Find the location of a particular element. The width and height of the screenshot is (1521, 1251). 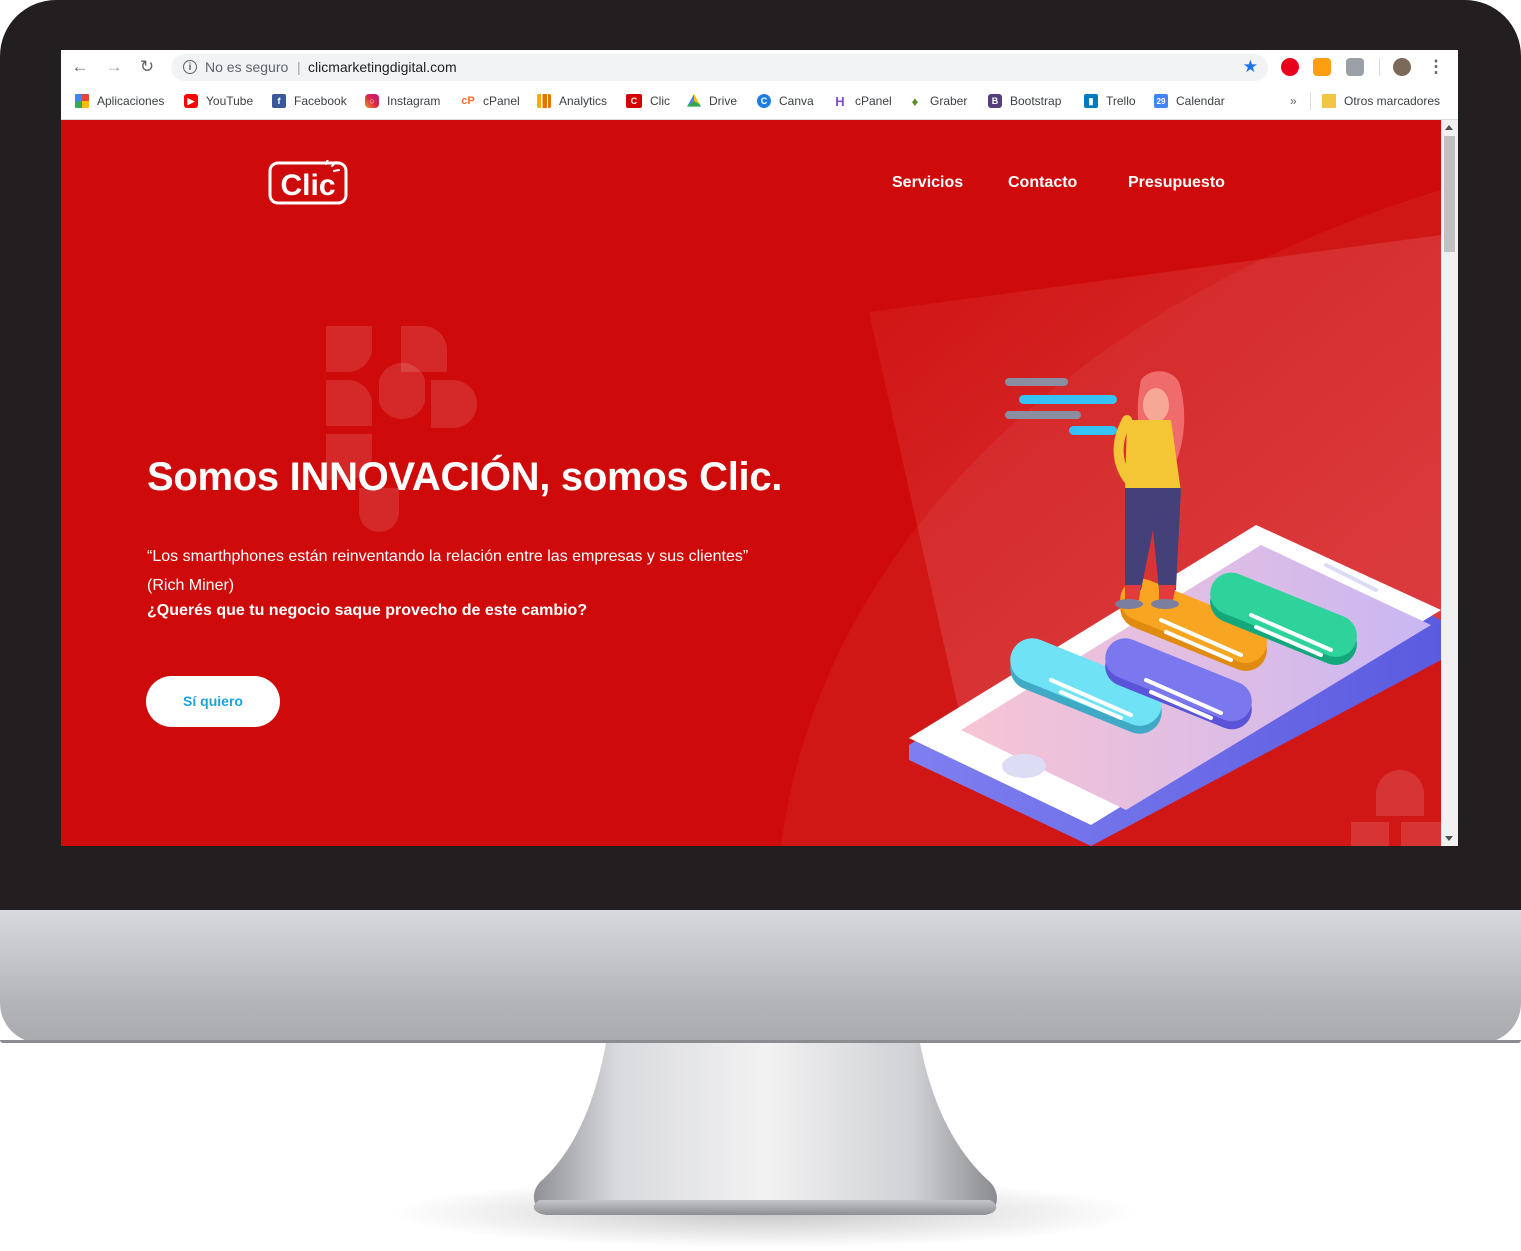

bookmark-label: Graber is located at coordinates (949, 101).